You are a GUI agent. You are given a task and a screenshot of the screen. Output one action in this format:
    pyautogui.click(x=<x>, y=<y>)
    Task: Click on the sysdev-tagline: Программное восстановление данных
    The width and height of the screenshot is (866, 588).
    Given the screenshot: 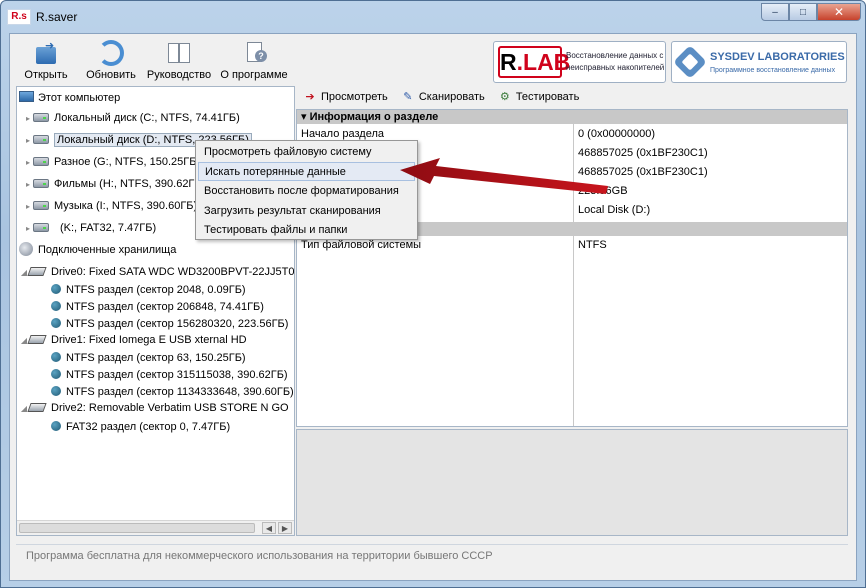 What is the action you would take?
    pyautogui.click(x=773, y=70)
    